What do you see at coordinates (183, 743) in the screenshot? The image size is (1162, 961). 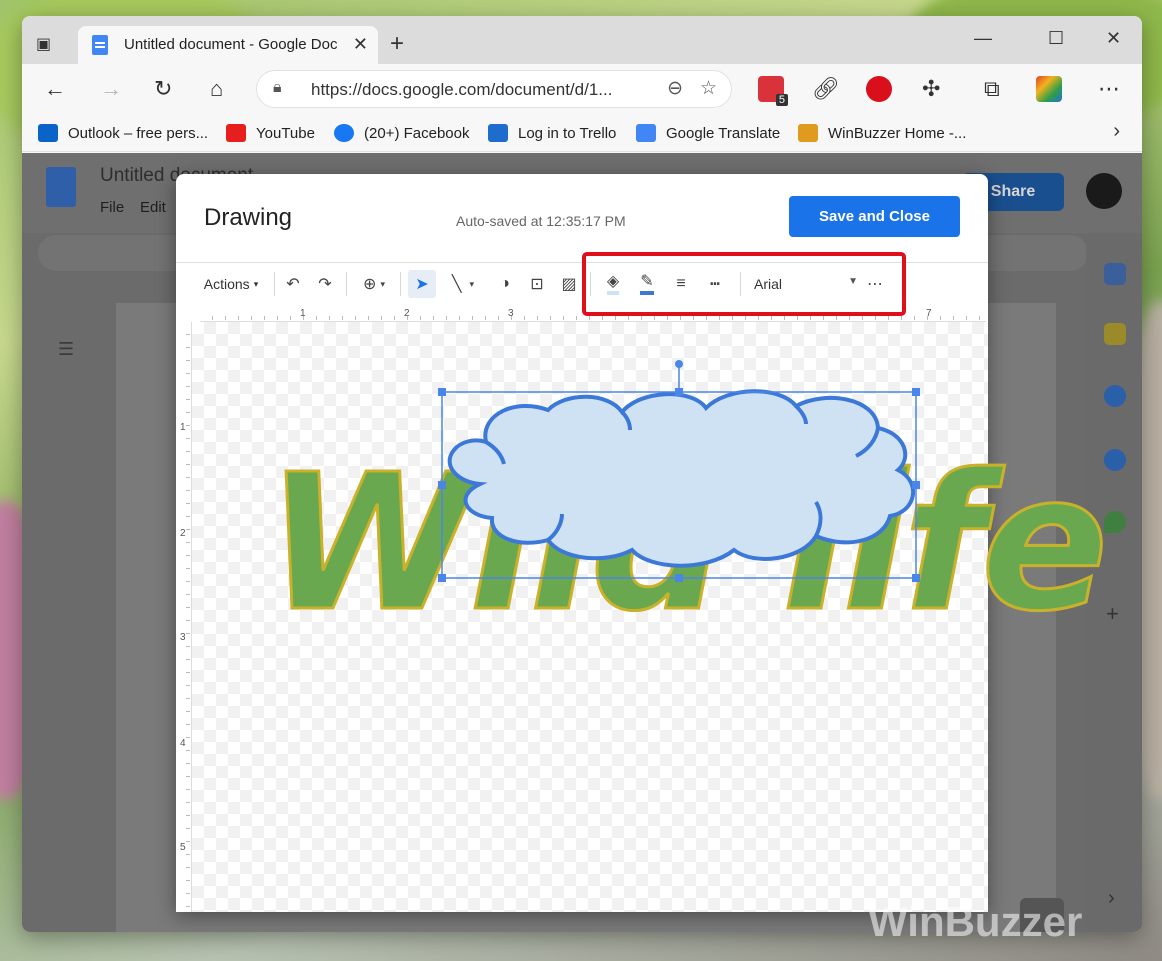 I see `ruler-number: 4` at bounding box center [183, 743].